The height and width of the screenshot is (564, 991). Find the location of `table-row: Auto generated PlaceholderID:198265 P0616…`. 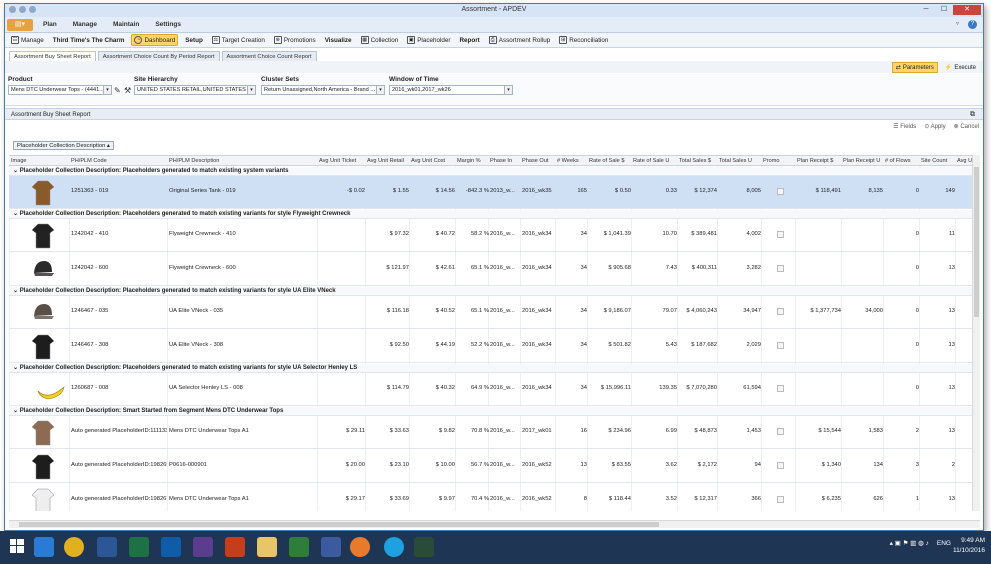

table-row: Auto generated PlaceholderID:198265 P0616… is located at coordinates (490, 466).